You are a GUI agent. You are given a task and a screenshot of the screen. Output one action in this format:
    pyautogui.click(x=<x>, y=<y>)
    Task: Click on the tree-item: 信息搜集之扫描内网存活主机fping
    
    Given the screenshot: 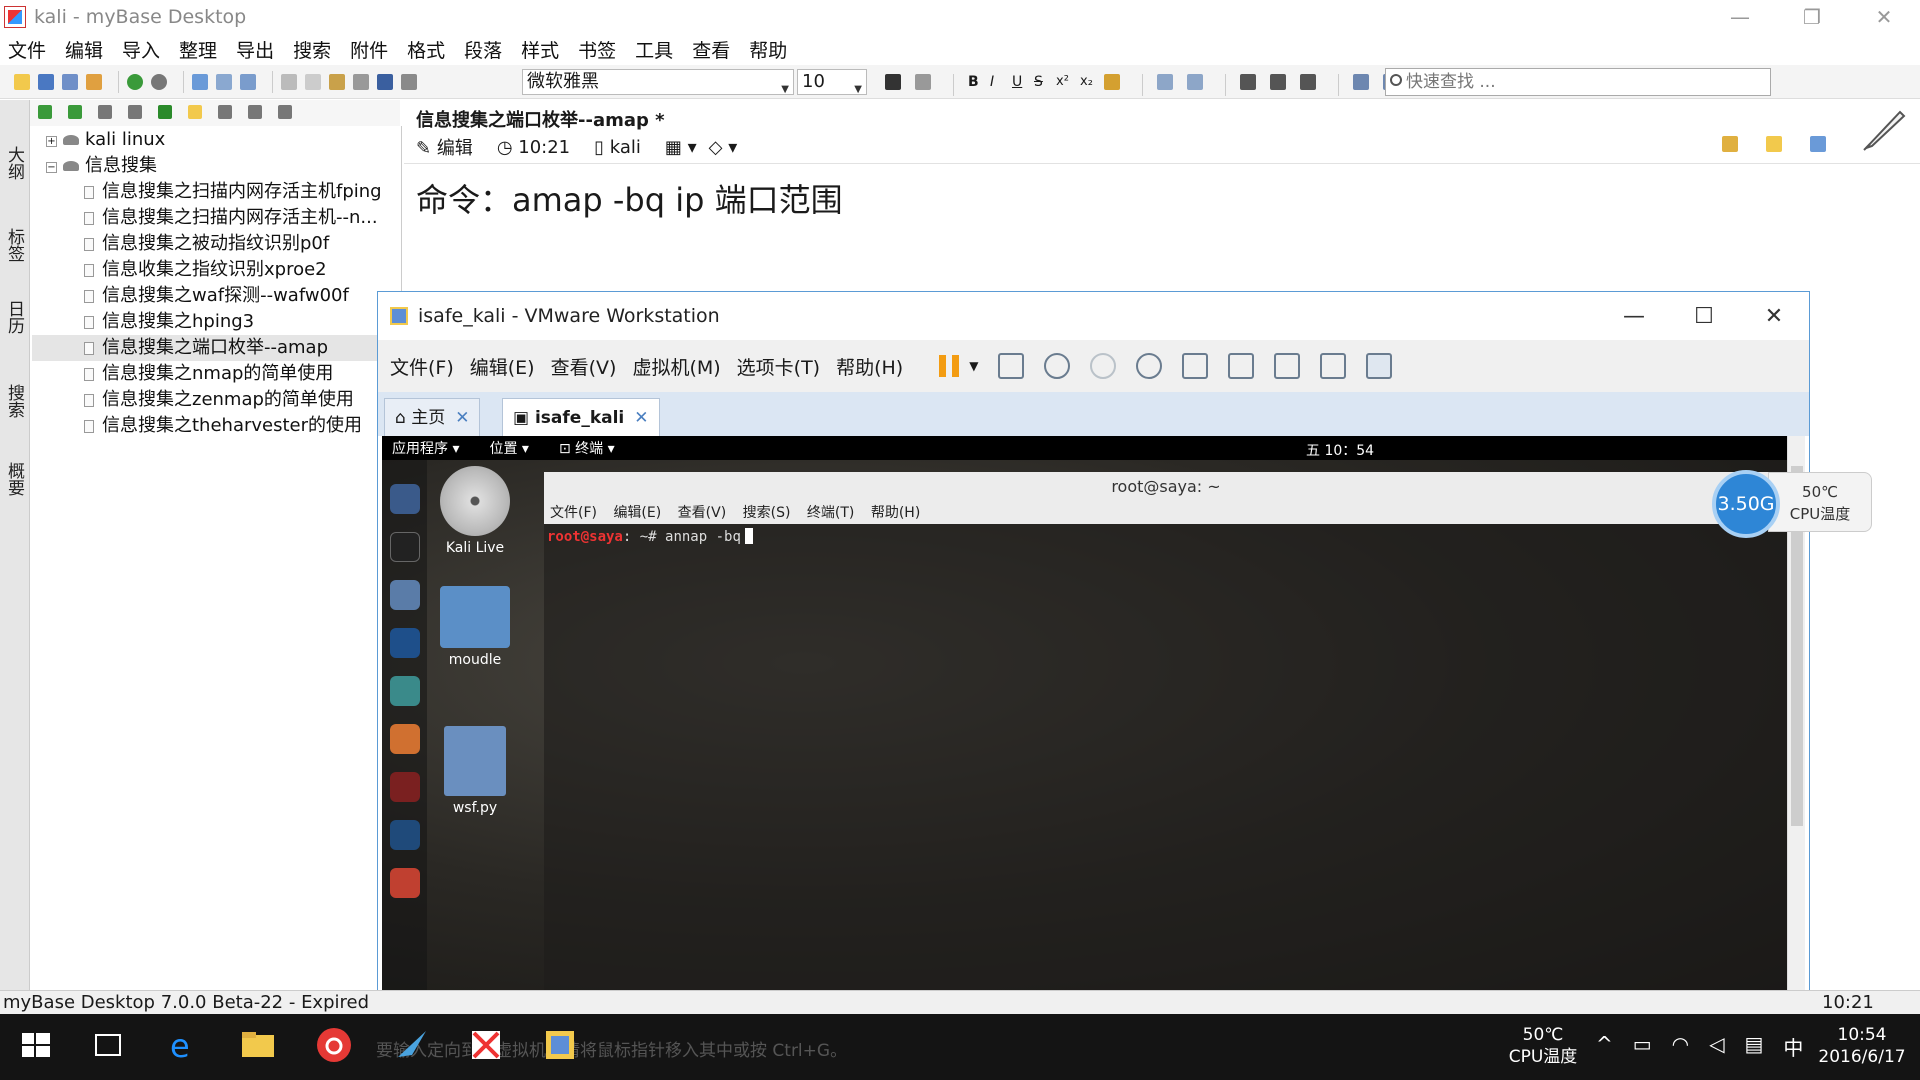 What is the action you would take?
    pyautogui.click(x=233, y=192)
    